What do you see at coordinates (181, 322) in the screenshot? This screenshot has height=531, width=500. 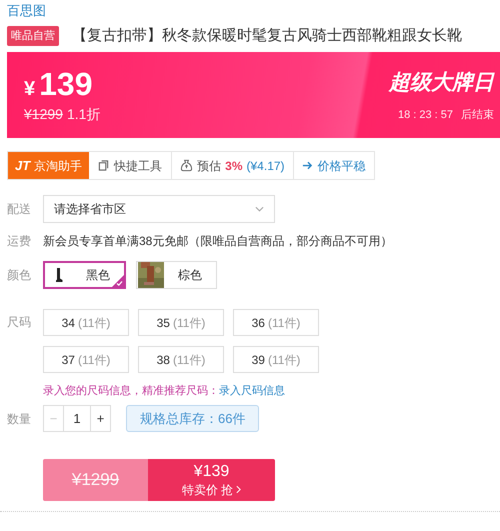 I see `size-option: 35 (11件)` at bounding box center [181, 322].